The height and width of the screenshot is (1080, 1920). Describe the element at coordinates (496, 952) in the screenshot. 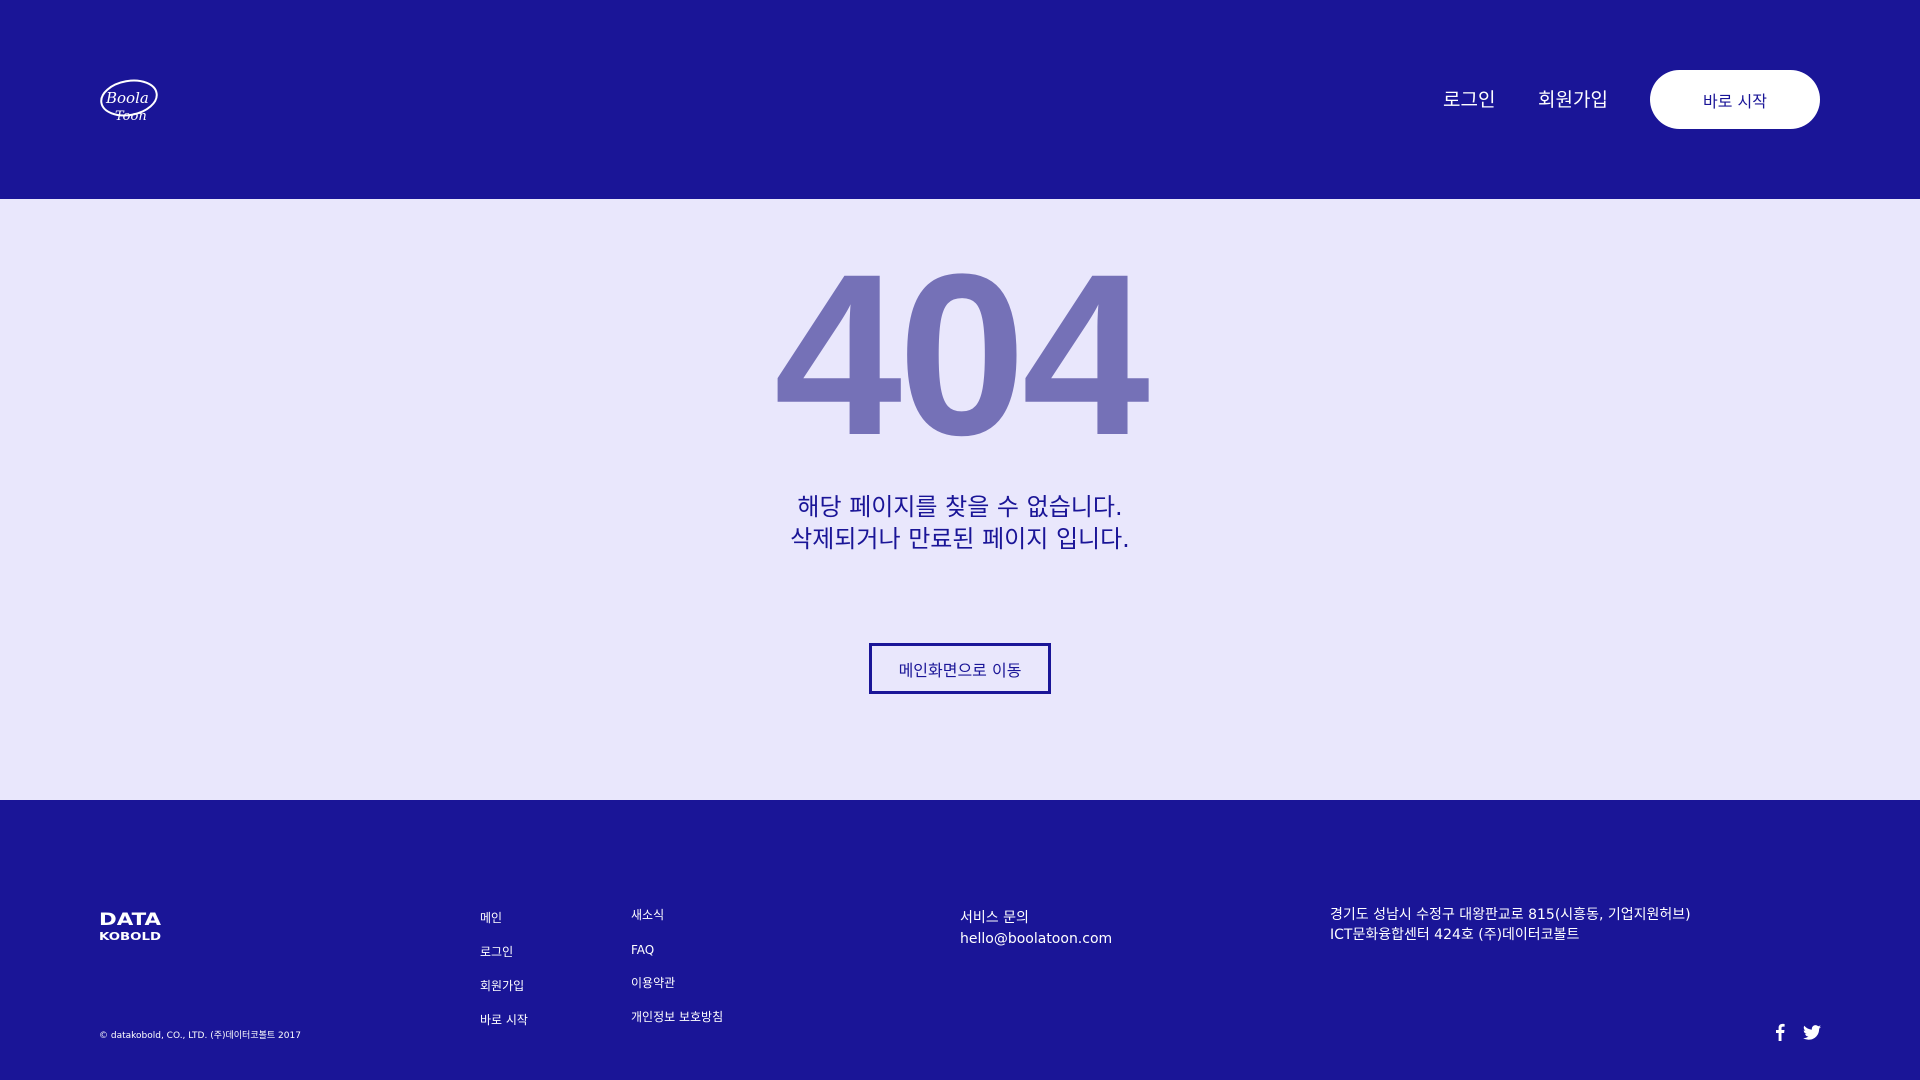

I see `footer-link-login: 로그인` at that location.